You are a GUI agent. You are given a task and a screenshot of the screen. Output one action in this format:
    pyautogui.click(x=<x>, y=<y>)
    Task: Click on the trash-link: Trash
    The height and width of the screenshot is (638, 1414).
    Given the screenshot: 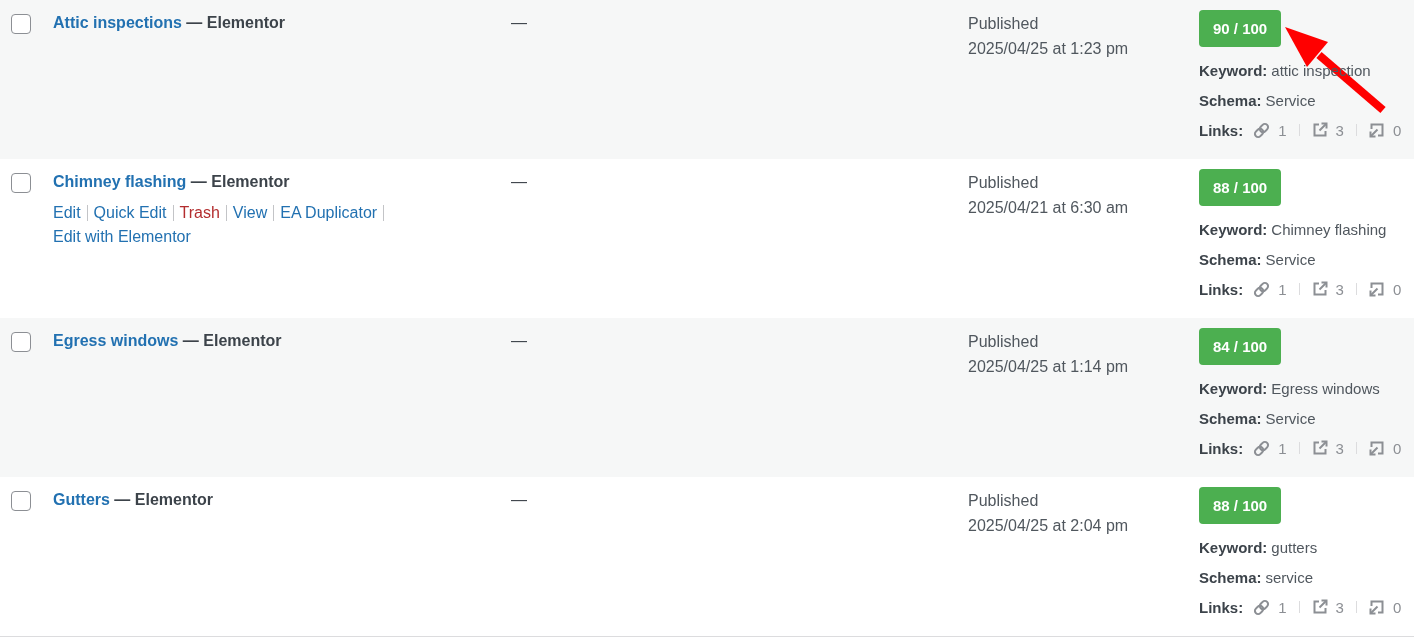 What is the action you would take?
    pyautogui.click(x=199, y=212)
    